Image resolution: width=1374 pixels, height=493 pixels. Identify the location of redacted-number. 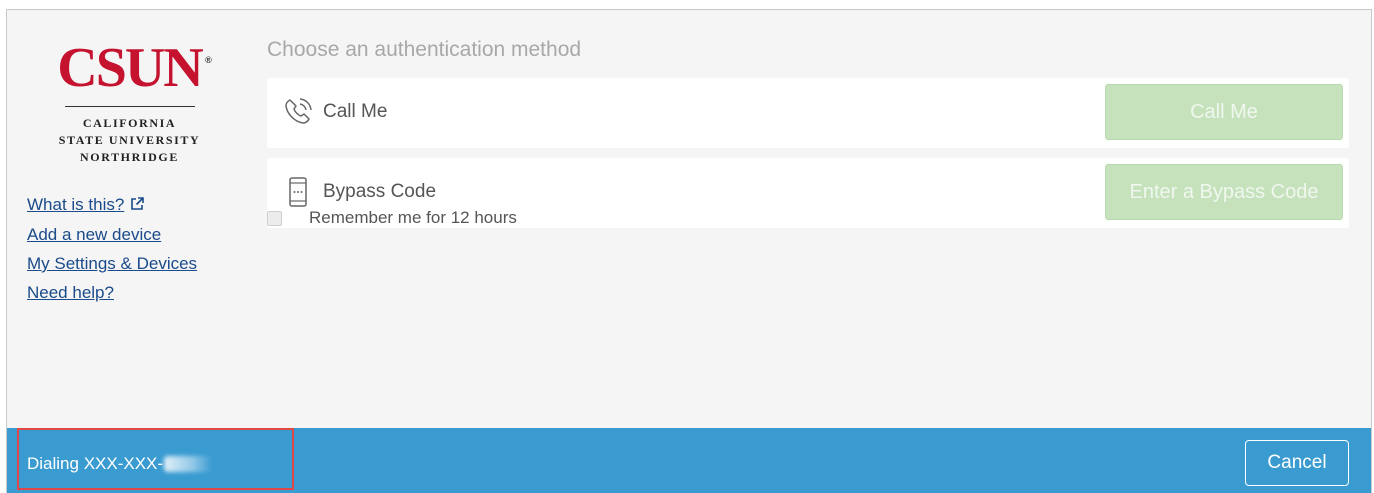
(188, 464).